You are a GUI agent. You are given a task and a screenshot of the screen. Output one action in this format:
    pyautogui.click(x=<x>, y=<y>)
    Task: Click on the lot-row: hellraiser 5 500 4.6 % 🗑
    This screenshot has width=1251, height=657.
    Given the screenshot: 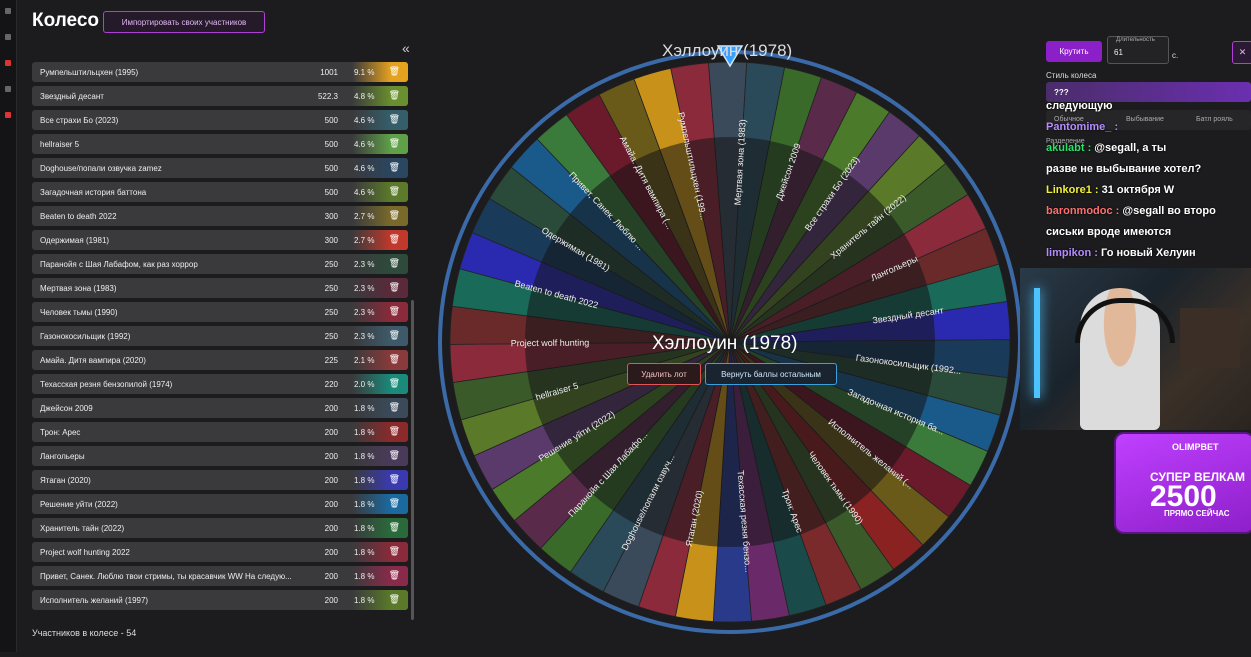 What is the action you would take?
    pyautogui.click(x=220, y=144)
    